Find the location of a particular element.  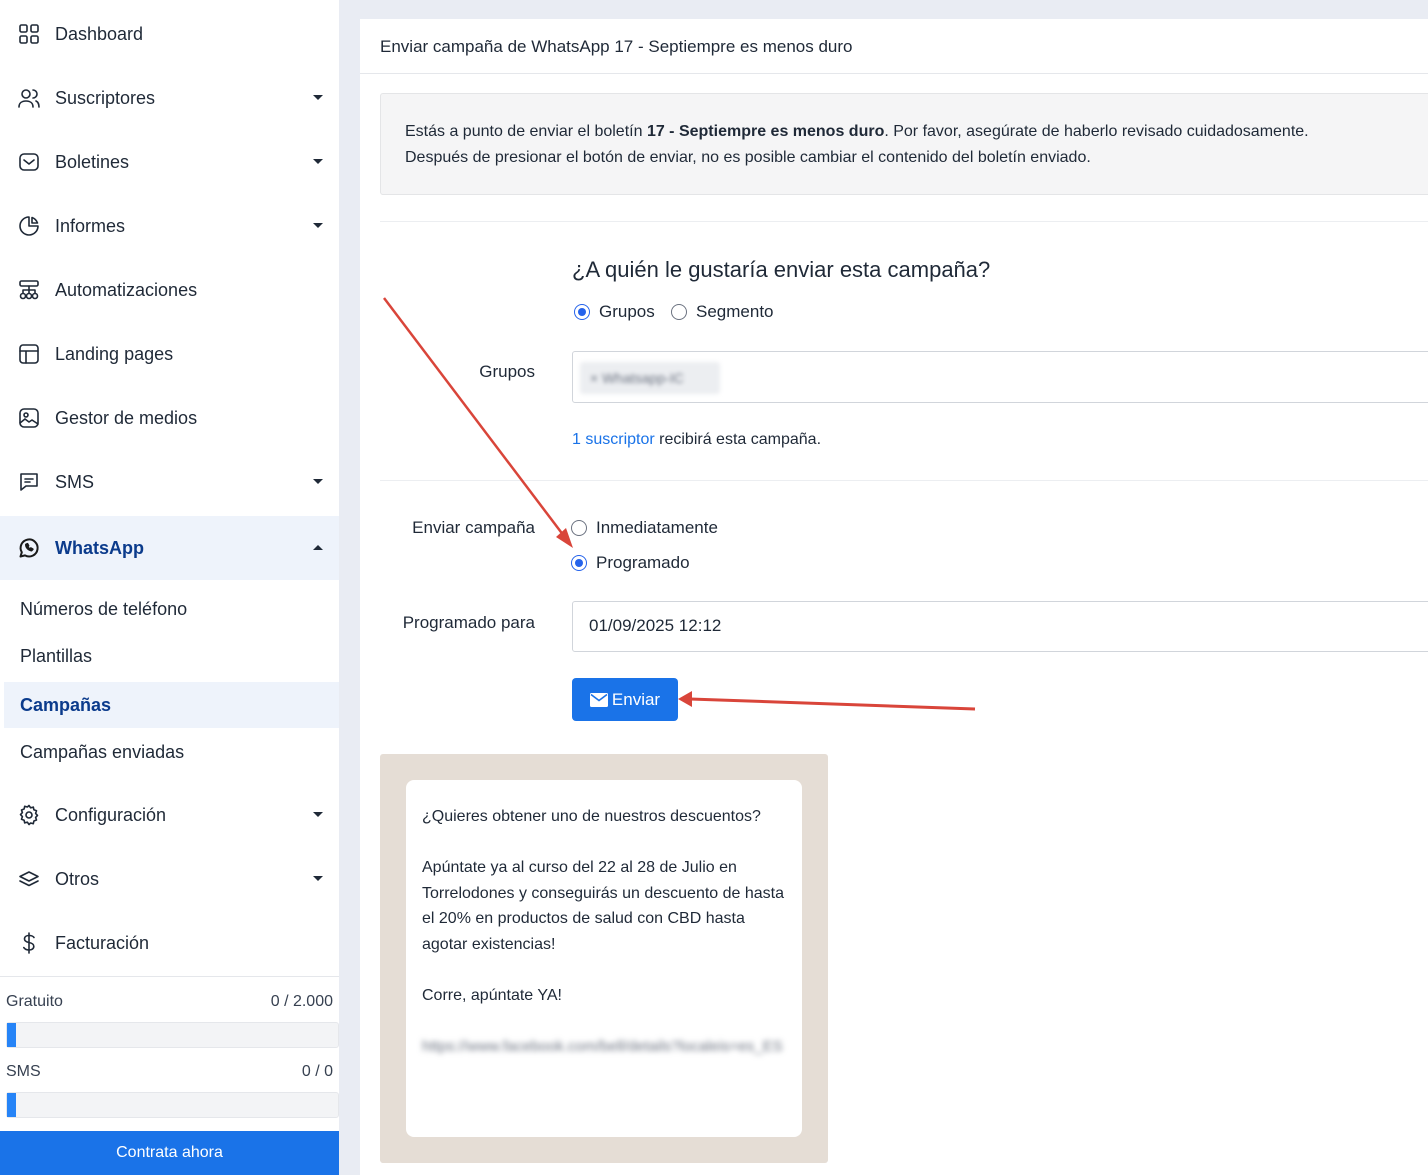

title-divider is located at coordinates (894, 73).